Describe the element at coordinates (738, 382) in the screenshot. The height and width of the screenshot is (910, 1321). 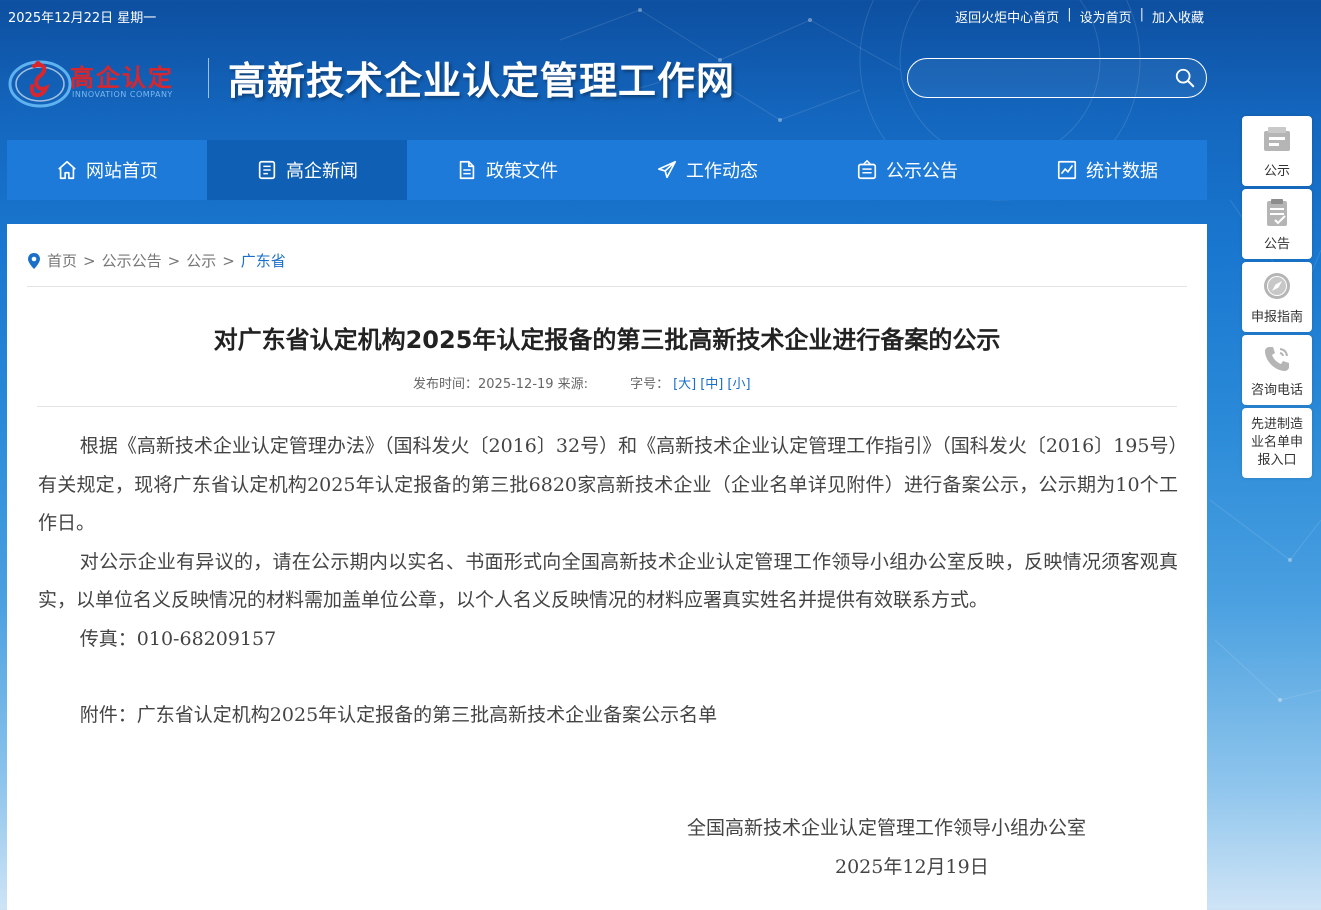
I see `font-size-small-button: [小]` at that location.